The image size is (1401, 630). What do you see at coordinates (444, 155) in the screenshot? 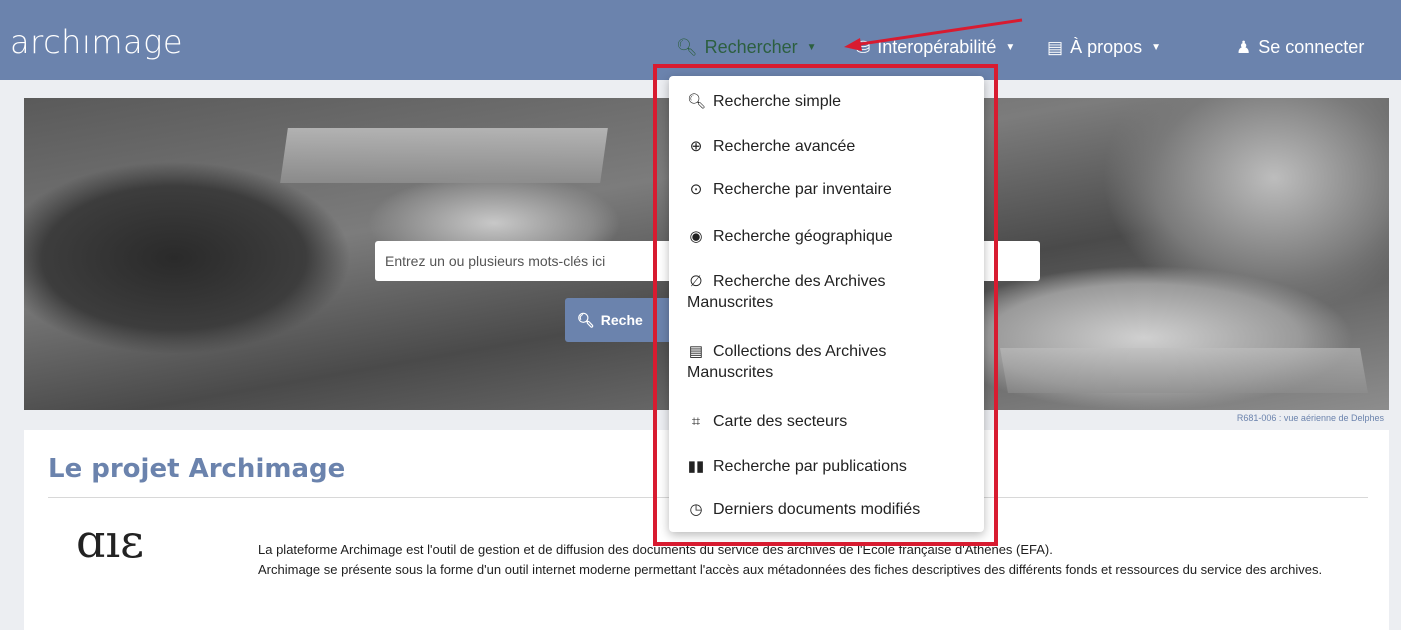
I see `theater-wall` at bounding box center [444, 155].